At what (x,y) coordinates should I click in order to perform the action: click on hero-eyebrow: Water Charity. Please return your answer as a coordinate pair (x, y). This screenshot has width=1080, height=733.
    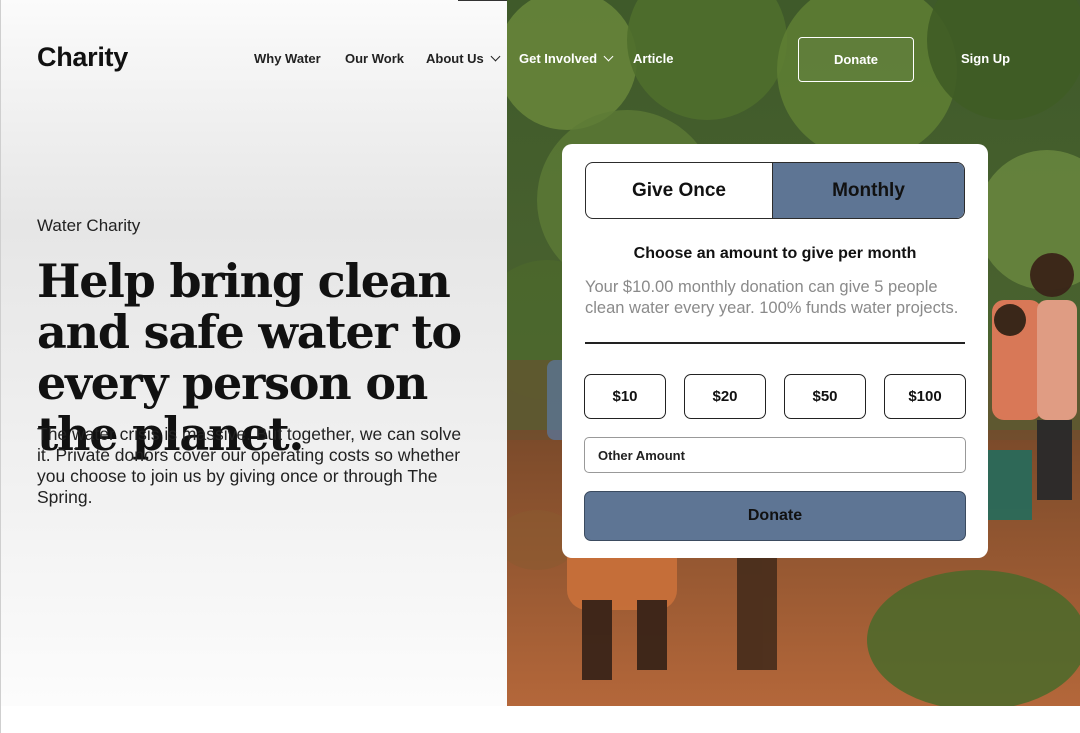
    Looking at the image, I should click on (89, 225).